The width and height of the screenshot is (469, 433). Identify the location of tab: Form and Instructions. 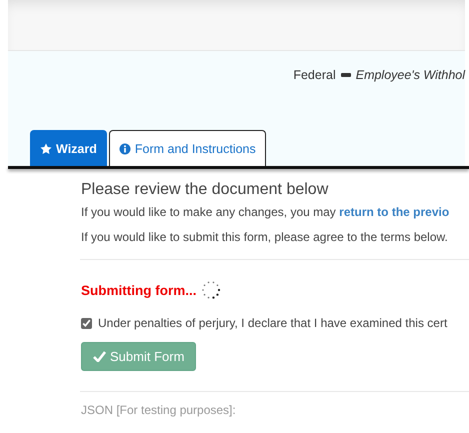
(187, 148).